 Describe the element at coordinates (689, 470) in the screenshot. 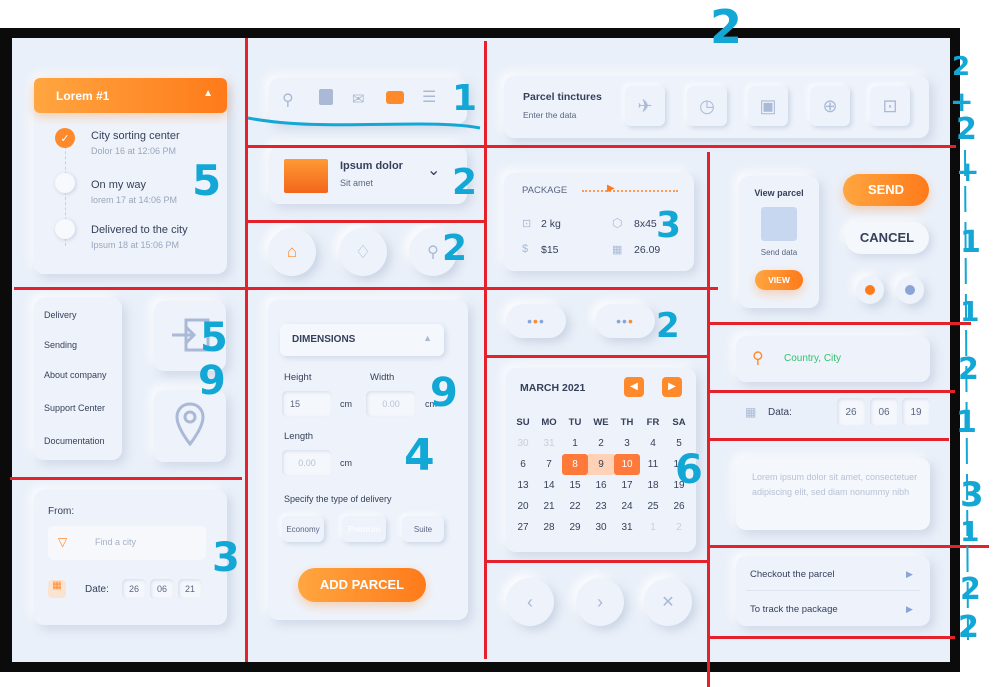

I see `annotation-number: 6` at that location.